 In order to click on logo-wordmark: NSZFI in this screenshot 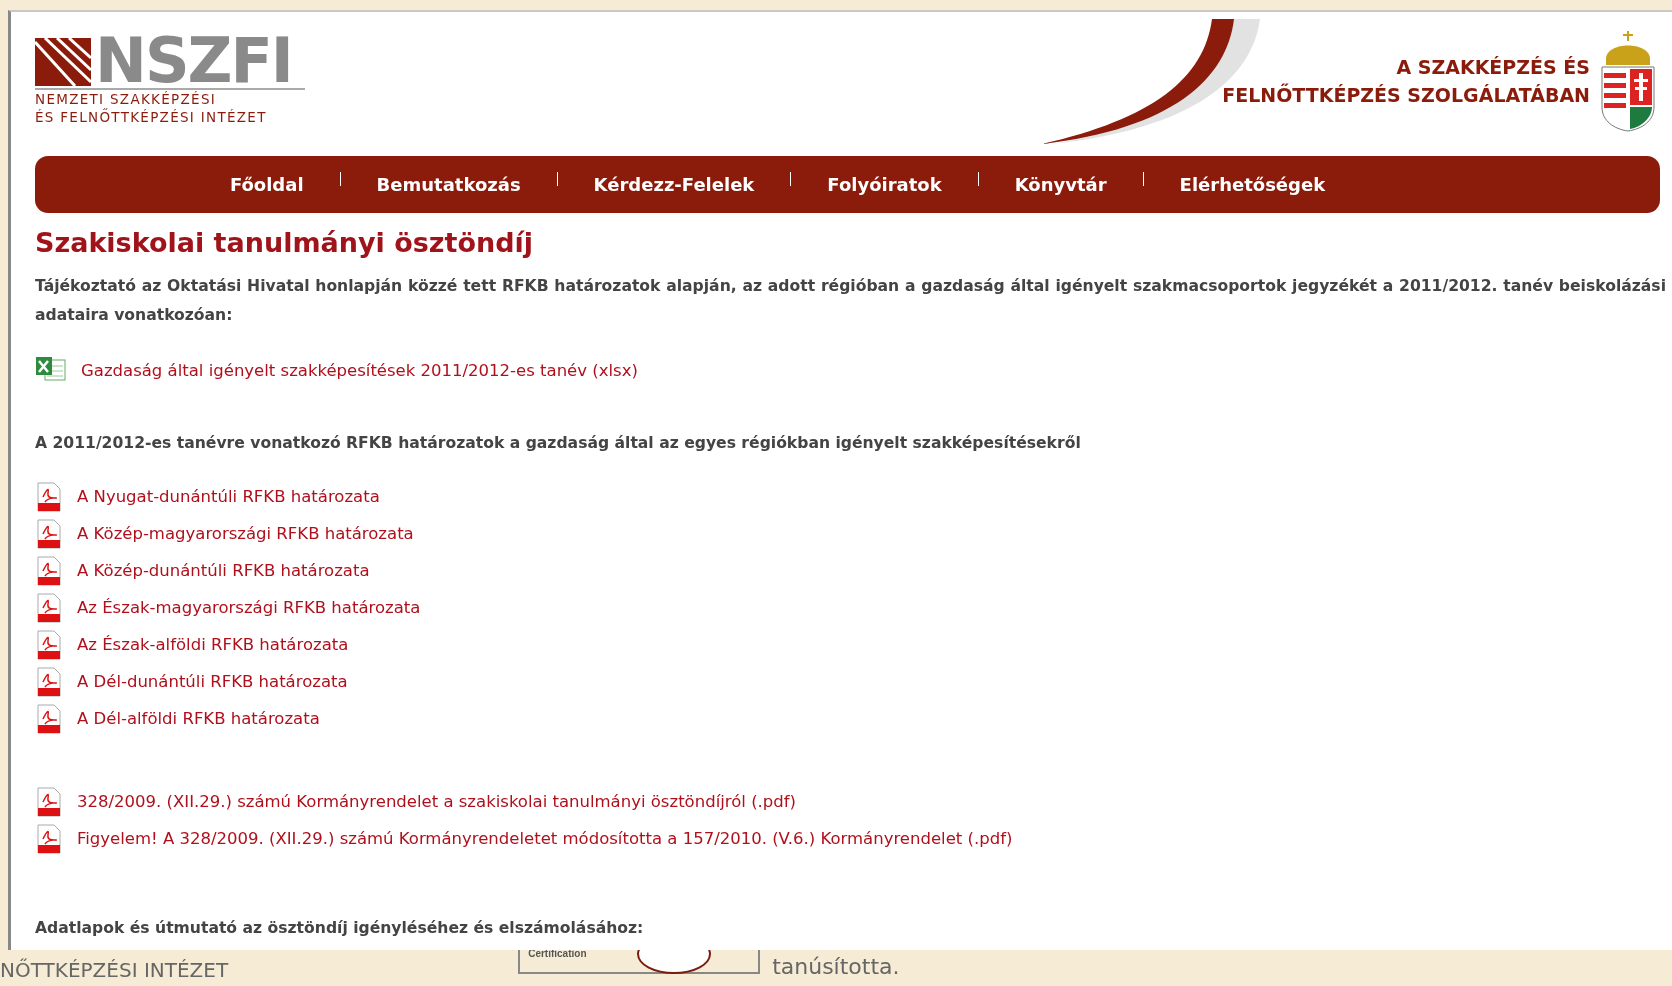, I will do `click(193, 61)`.